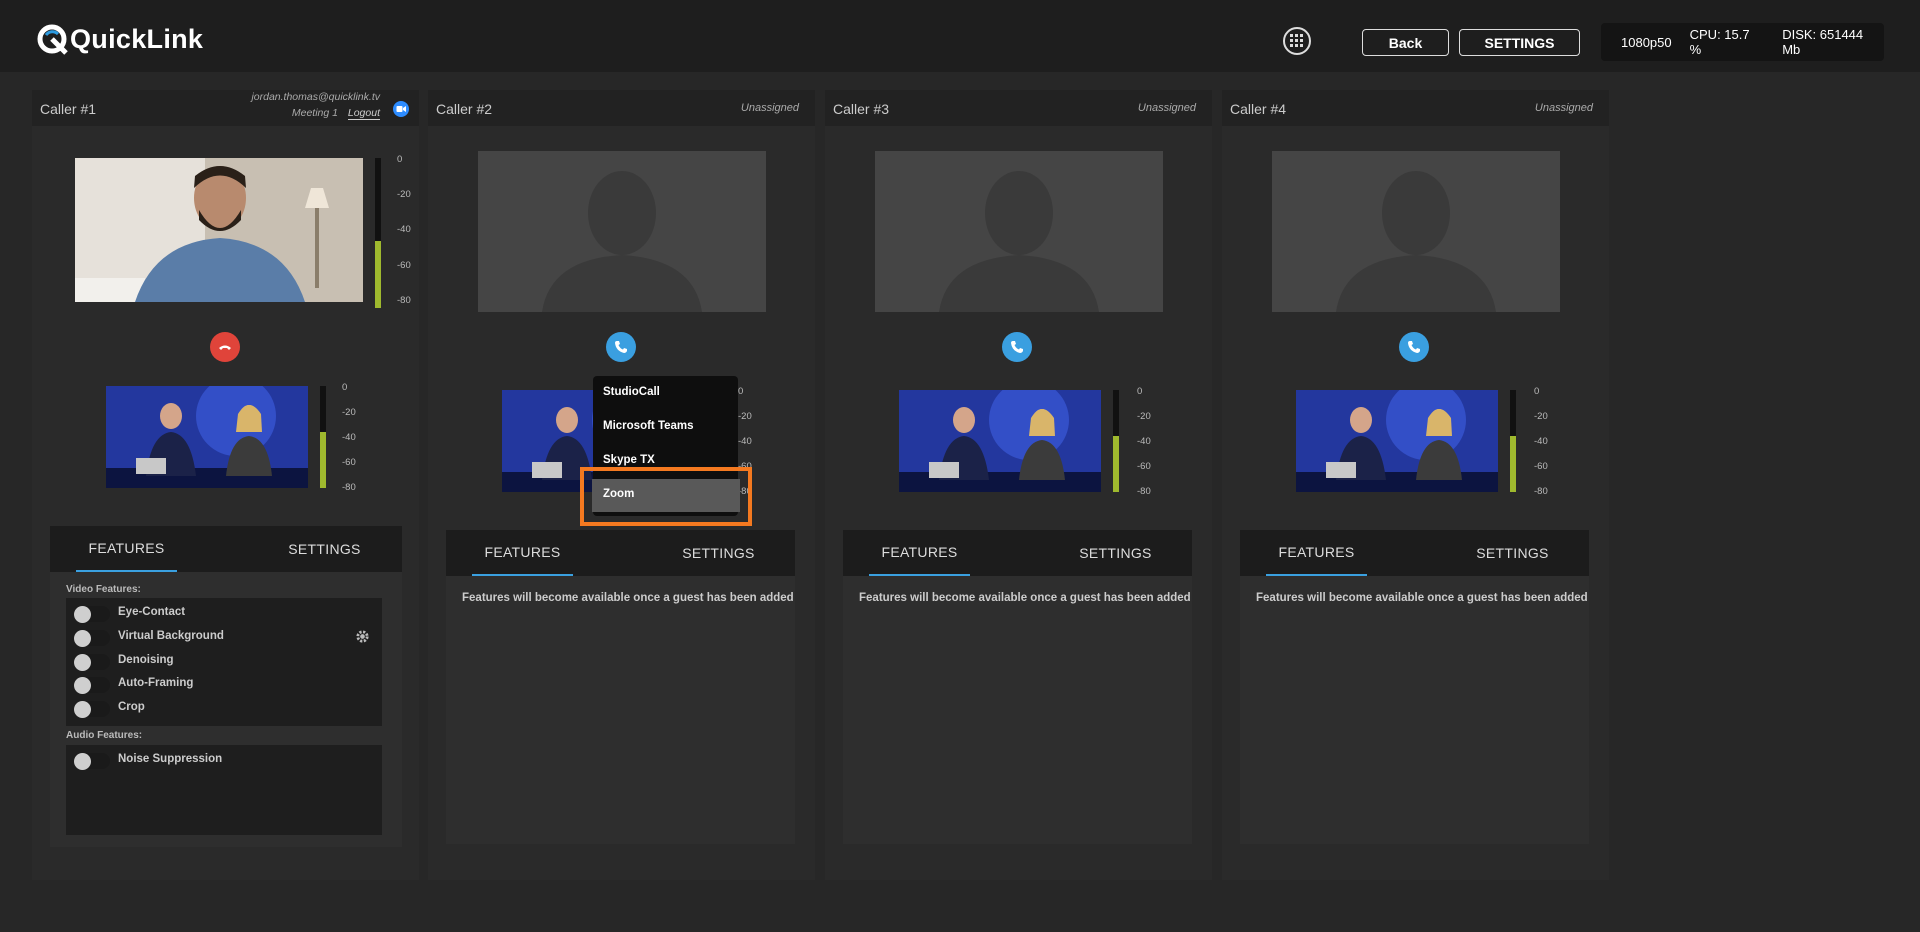 Image resolution: width=1920 pixels, height=932 pixels. What do you see at coordinates (1823, 42) in the screenshot?
I see `disk-readout: DISK: 651444 Mb` at bounding box center [1823, 42].